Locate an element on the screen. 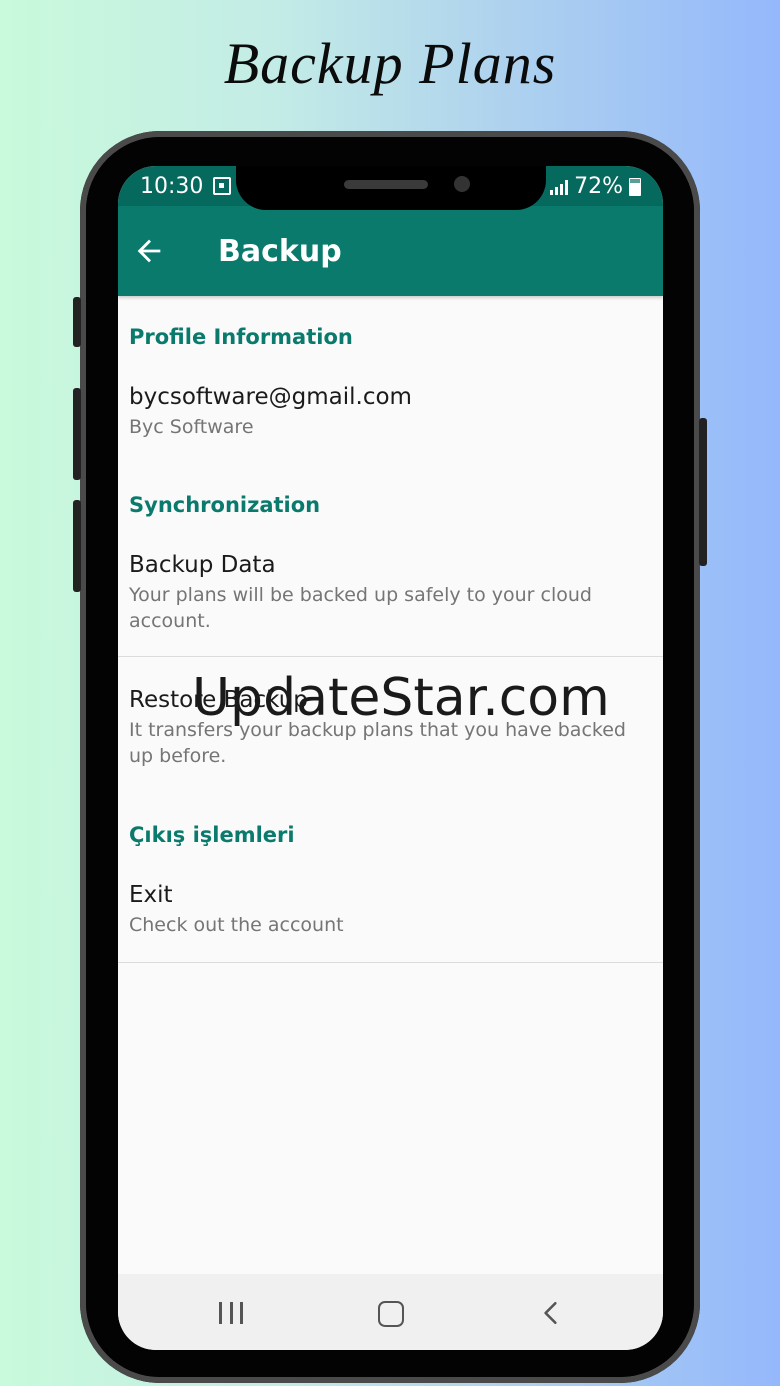  profile-name: Byc Software is located at coordinates (191, 427).